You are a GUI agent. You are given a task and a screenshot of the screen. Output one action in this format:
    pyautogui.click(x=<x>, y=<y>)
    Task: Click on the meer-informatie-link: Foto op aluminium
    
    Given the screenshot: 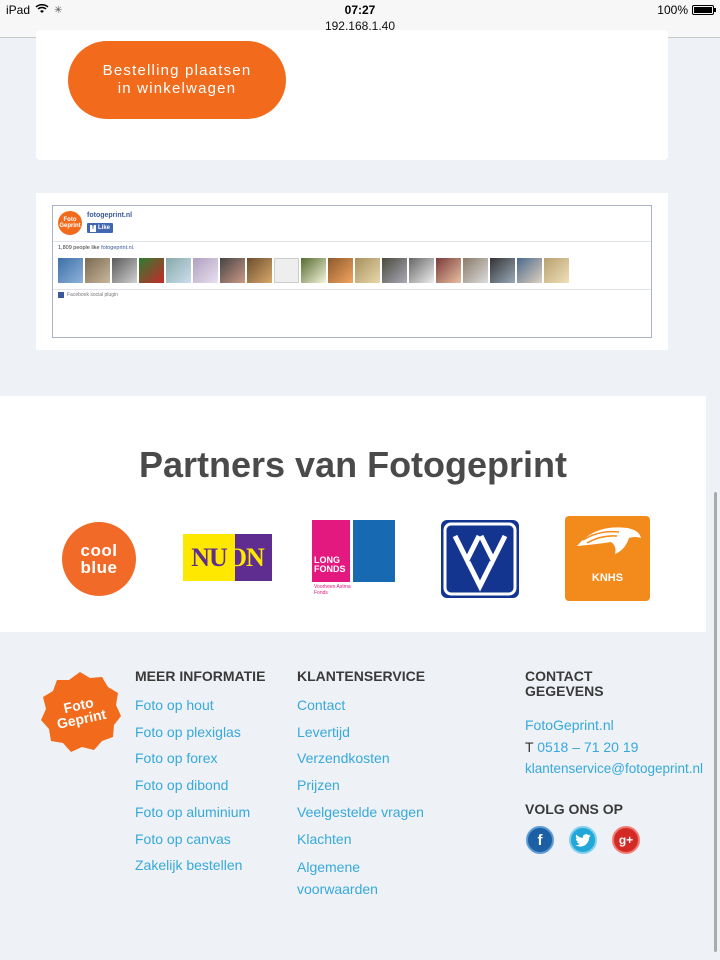 What is the action you would take?
    pyautogui.click(x=192, y=812)
    